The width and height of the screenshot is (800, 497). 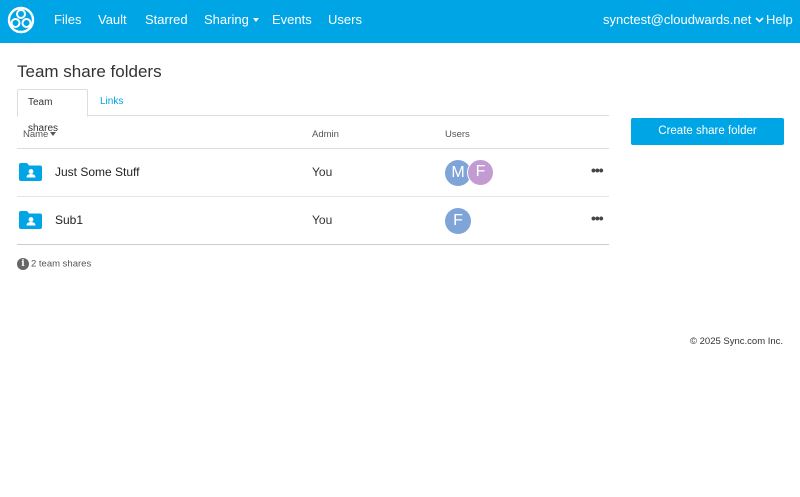 What do you see at coordinates (52, 111) in the screenshot?
I see `tab-team-shares: Team shares` at bounding box center [52, 111].